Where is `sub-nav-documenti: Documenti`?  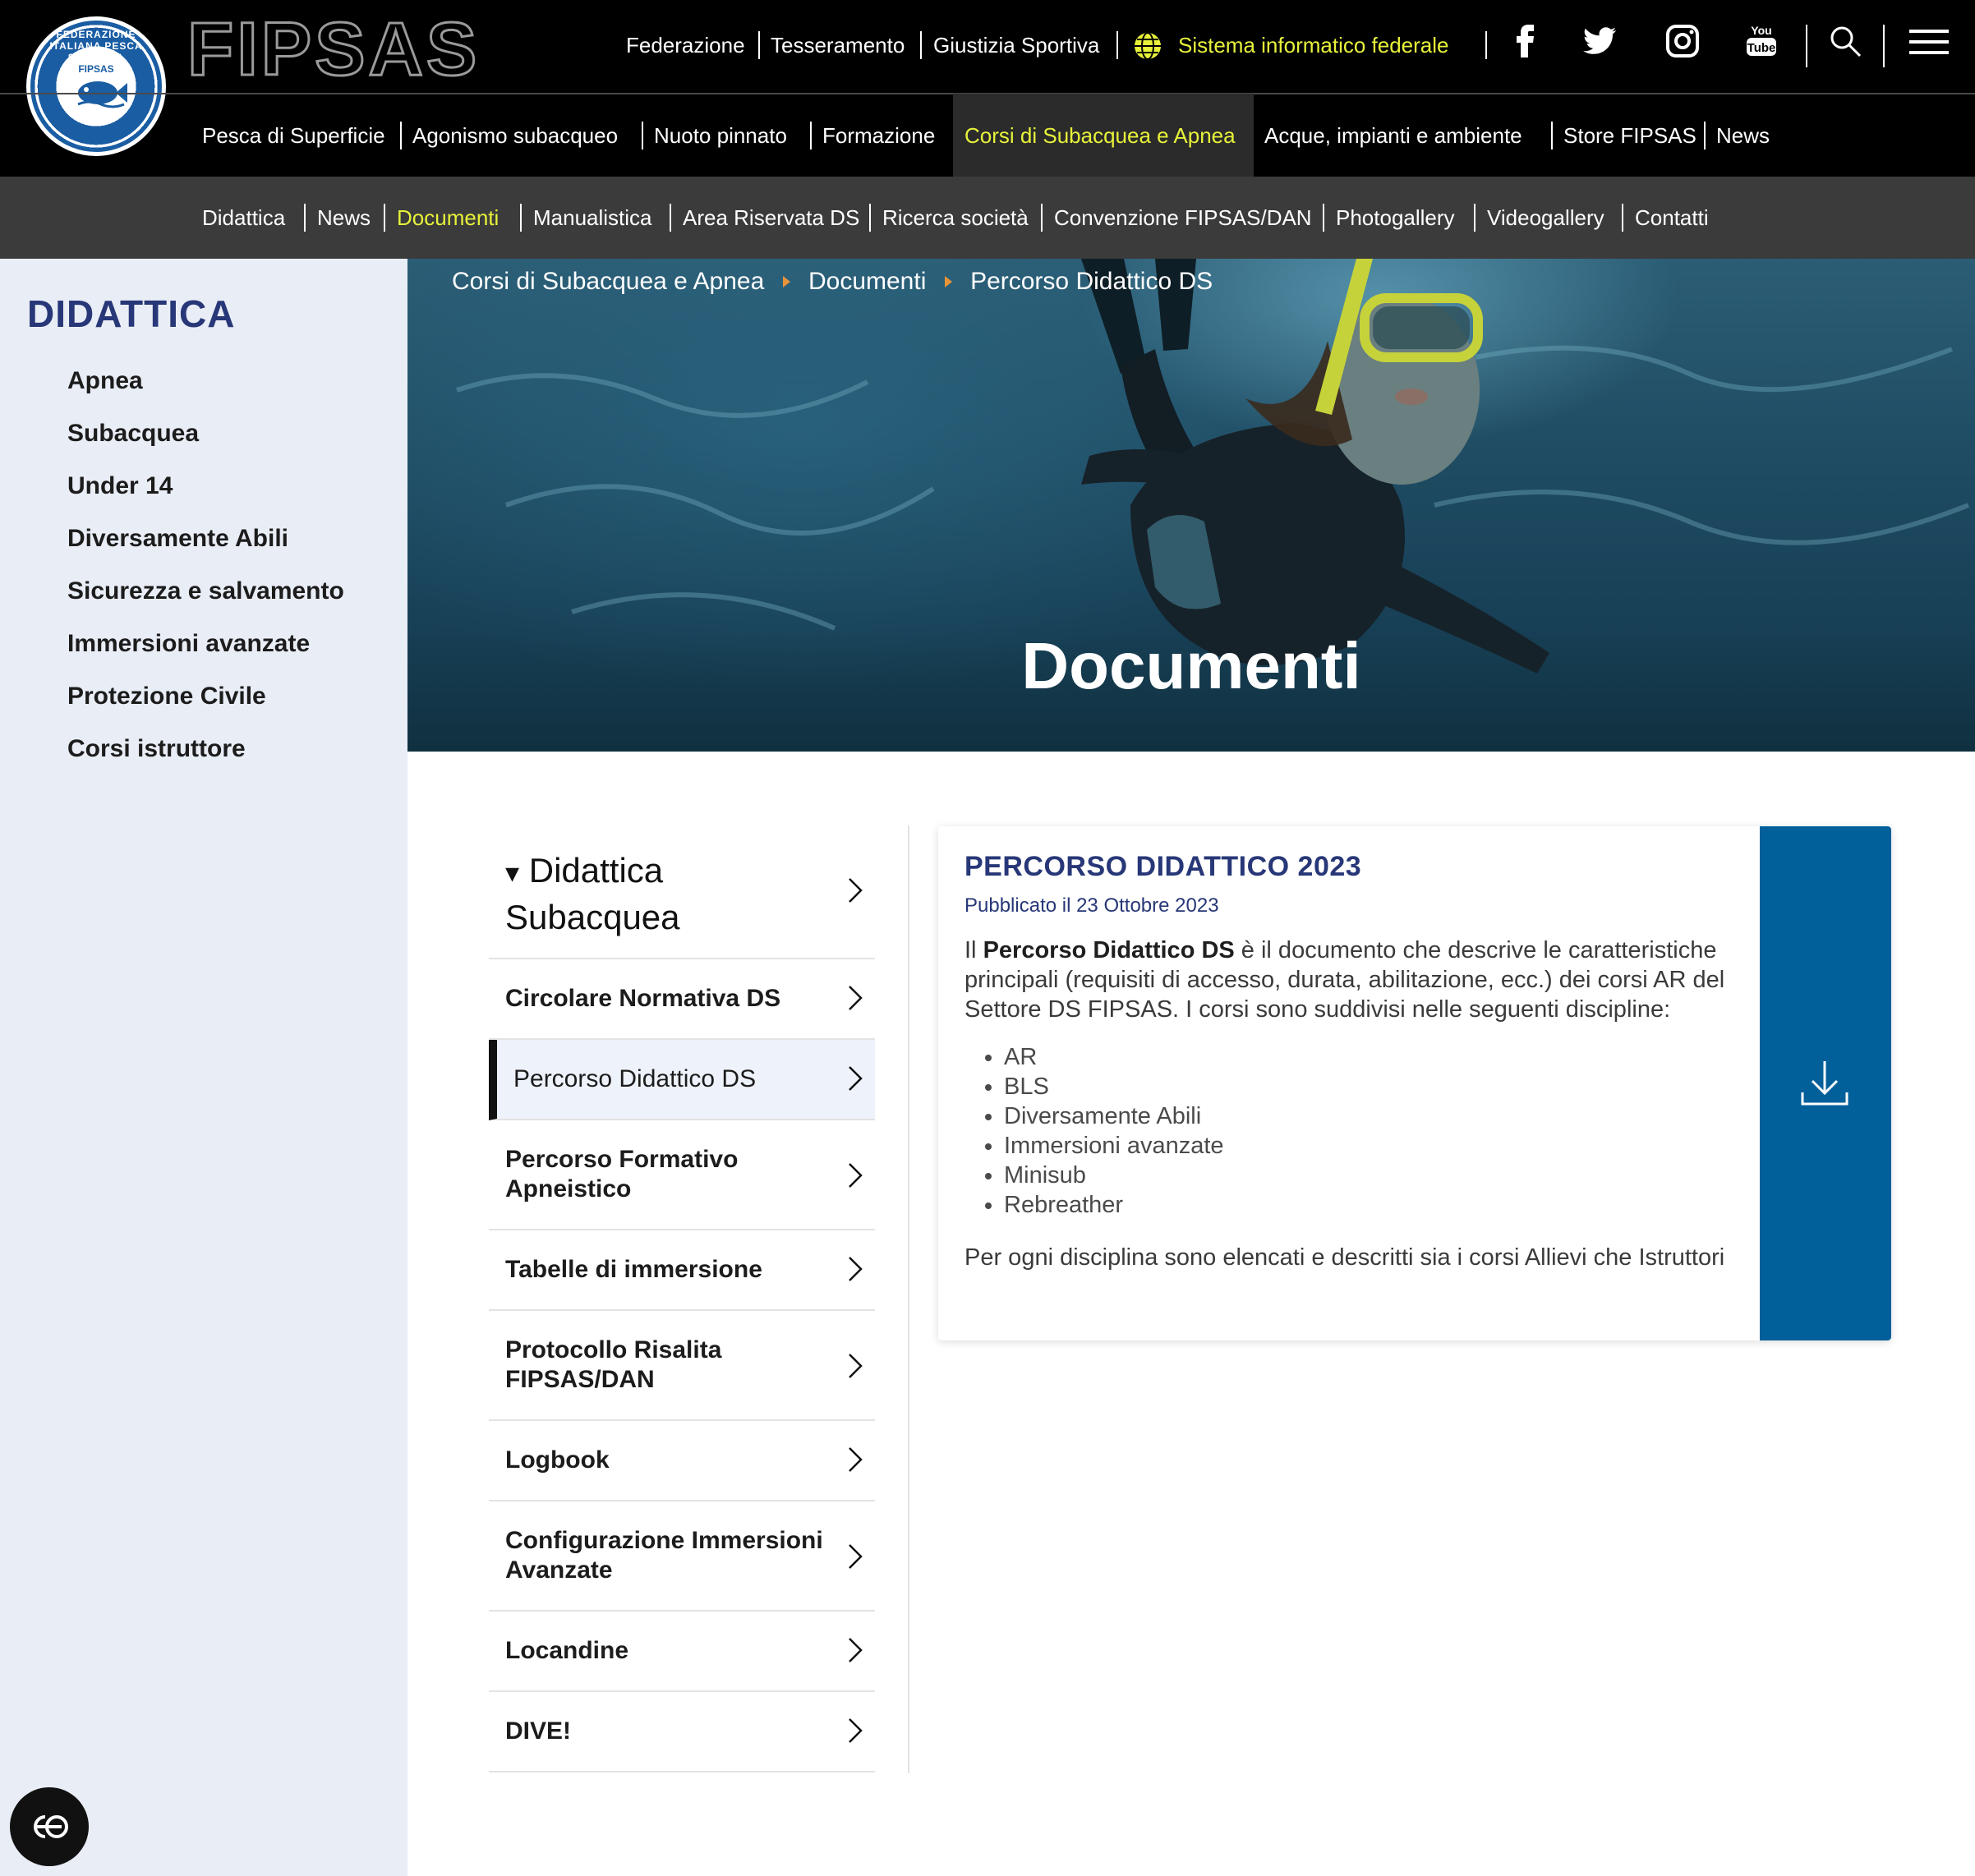 sub-nav-documenti: Documenti is located at coordinates (448, 218).